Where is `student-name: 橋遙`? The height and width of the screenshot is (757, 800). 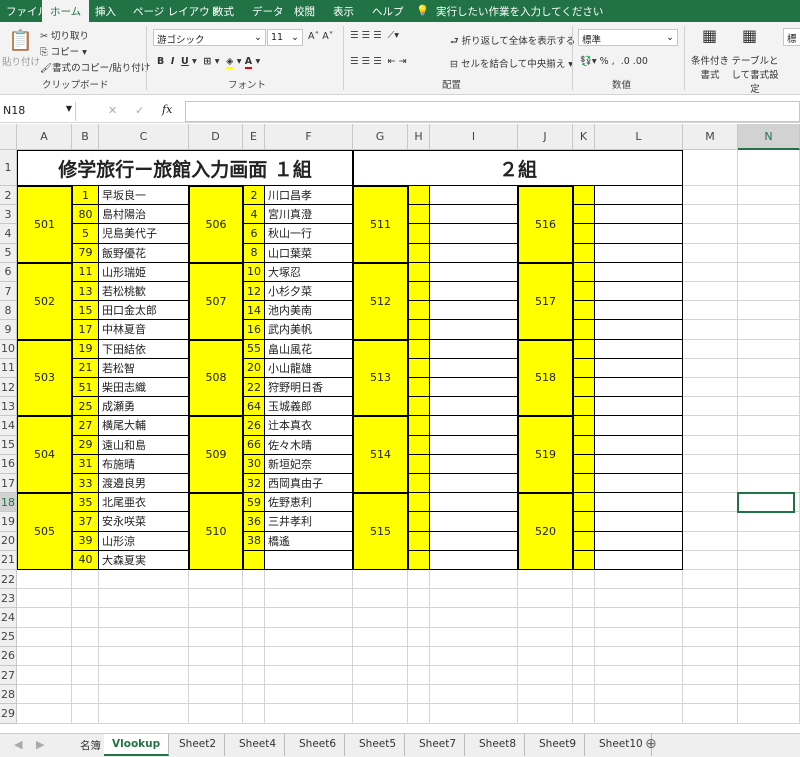
student-name: 橋遙 is located at coordinates (309, 541).